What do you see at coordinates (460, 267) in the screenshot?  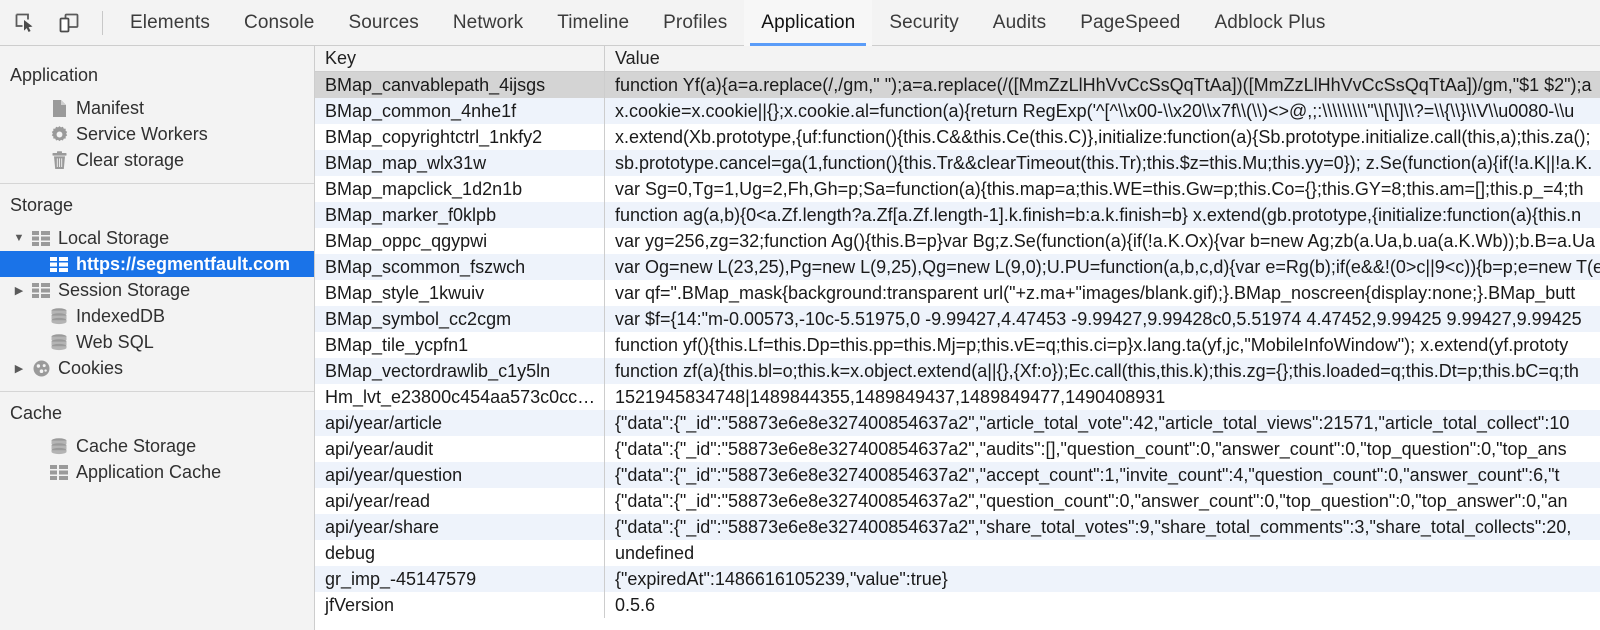 I see `cell-key: BMap_scommon_fszwch` at bounding box center [460, 267].